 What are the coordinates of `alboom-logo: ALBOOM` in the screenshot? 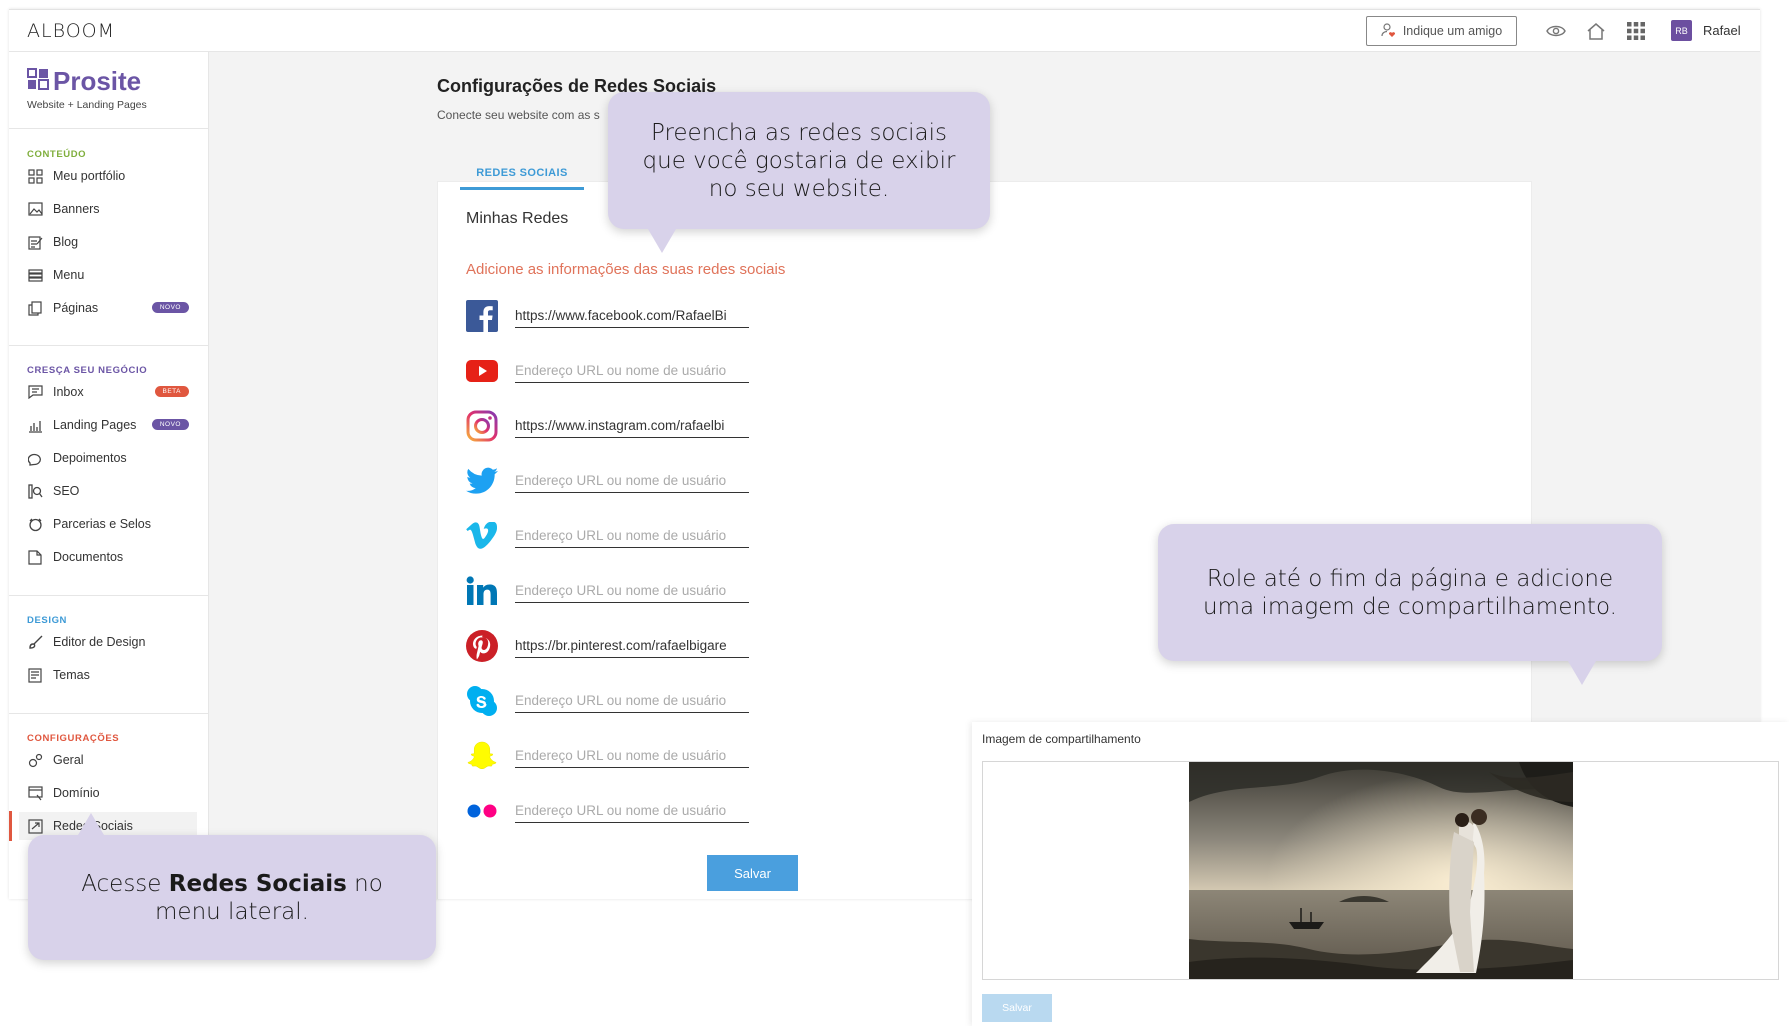 It's located at (71, 31).